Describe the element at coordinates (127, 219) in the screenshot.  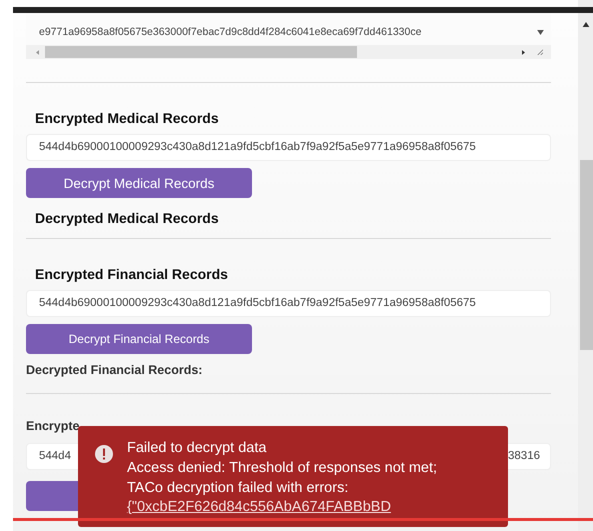
I see `result-label: Decrypted Medical Records` at that location.